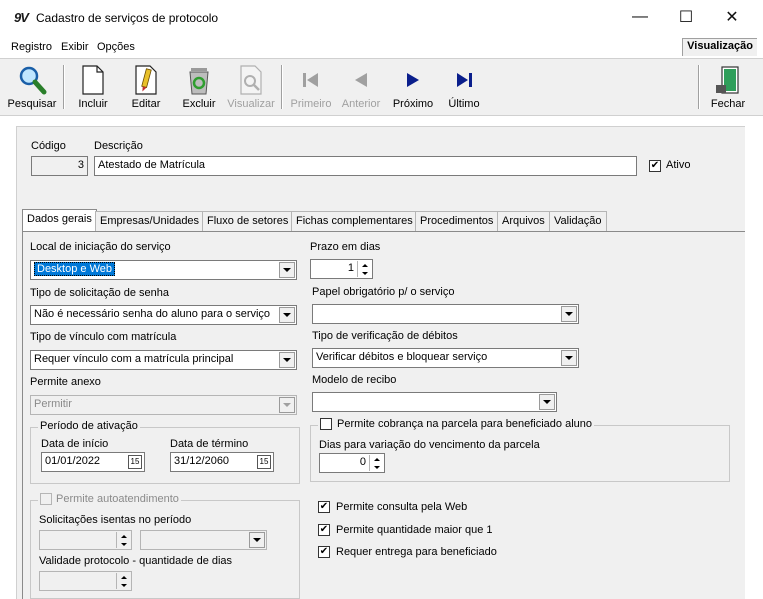  I want to click on autoatendimento-checkbox, so click(46, 499).